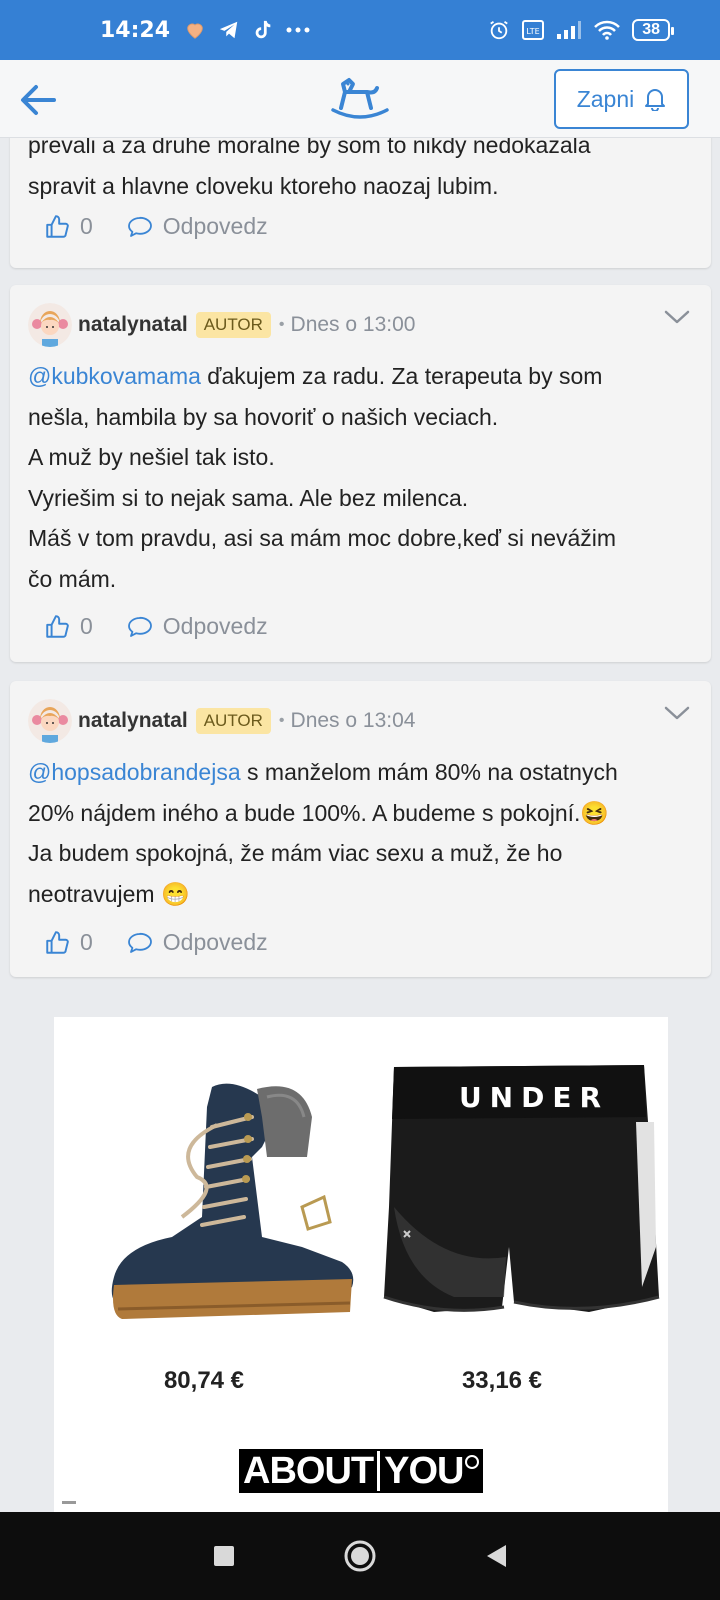 The height and width of the screenshot is (1600, 720). Describe the element at coordinates (151, 457) in the screenshot. I see `comment-line: A muž by nešiel tak isto.` at that location.